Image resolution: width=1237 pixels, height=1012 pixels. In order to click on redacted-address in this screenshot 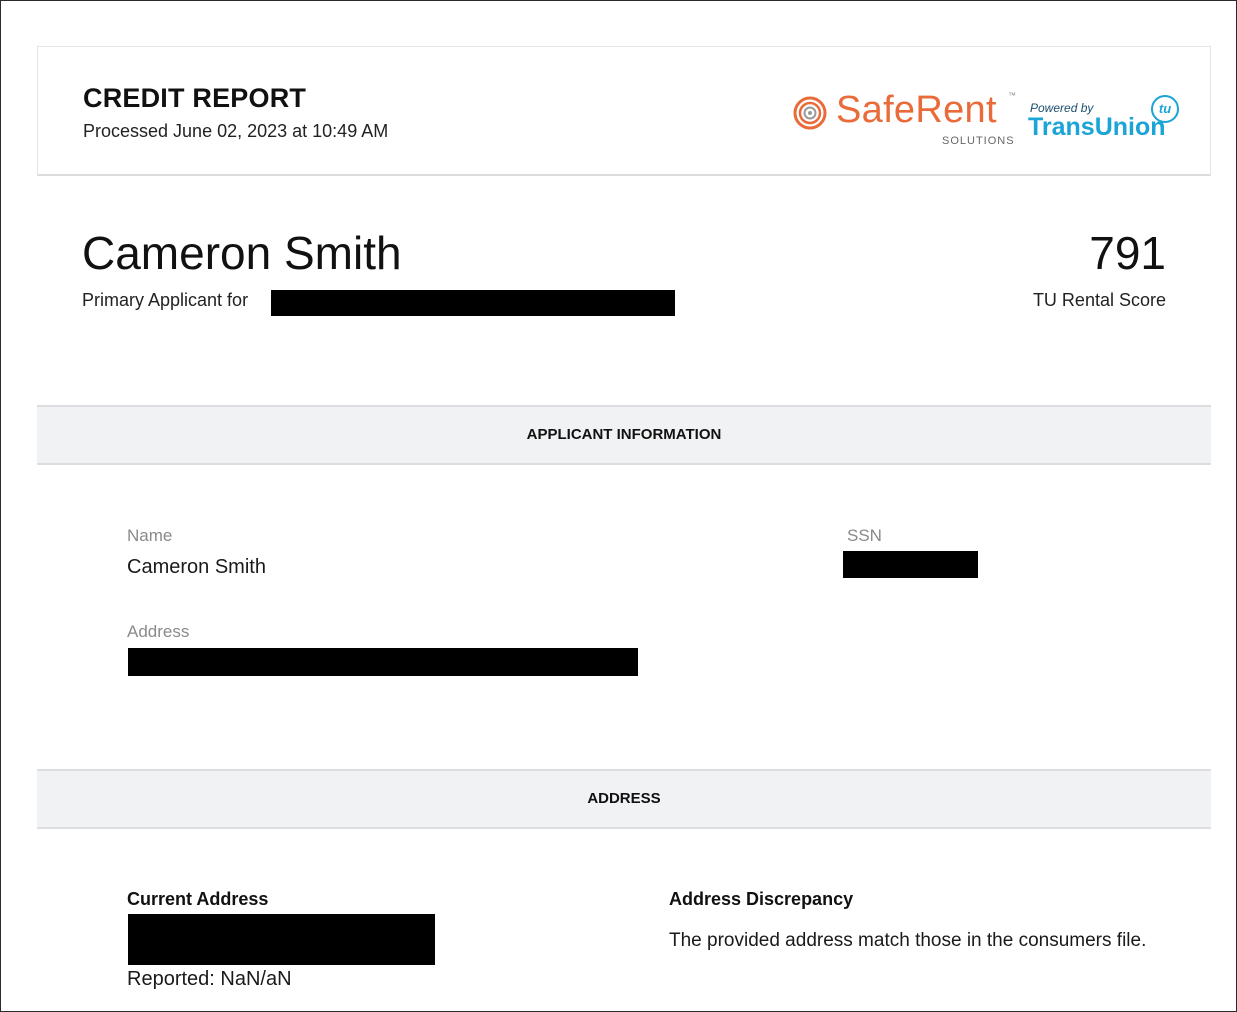, I will do `click(383, 662)`.